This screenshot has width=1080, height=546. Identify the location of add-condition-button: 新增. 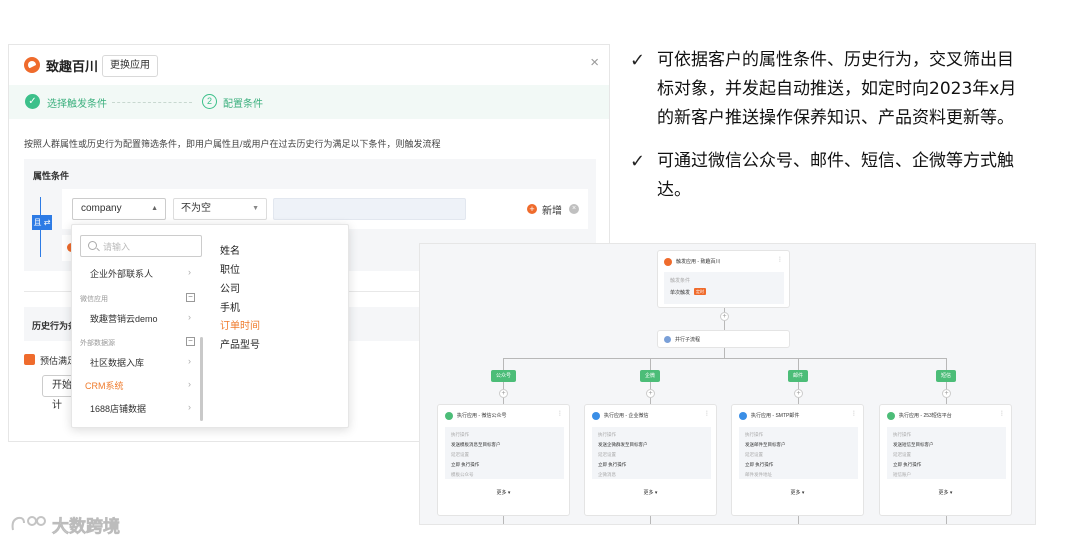
(552, 209).